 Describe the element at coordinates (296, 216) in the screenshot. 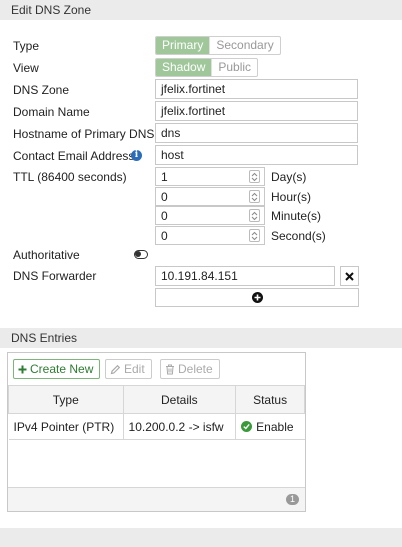

I see `ttl-minutes-unit: Minute(s)` at that location.